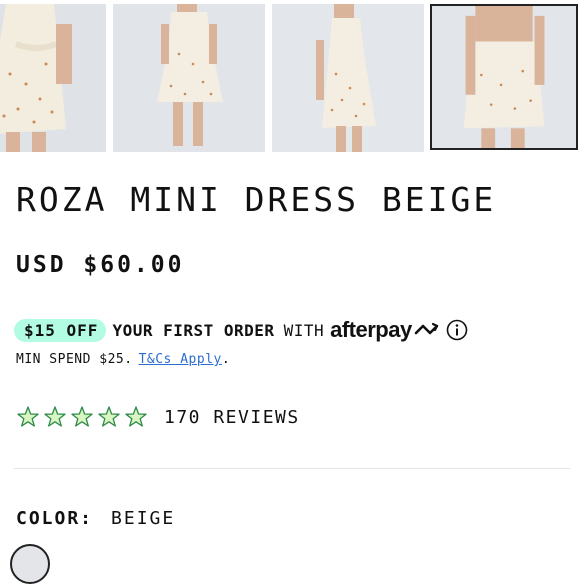 The height and width of the screenshot is (584, 580). What do you see at coordinates (74, 359) in the screenshot?
I see `min-spend-text: MIN SPEND $25.` at bounding box center [74, 359].